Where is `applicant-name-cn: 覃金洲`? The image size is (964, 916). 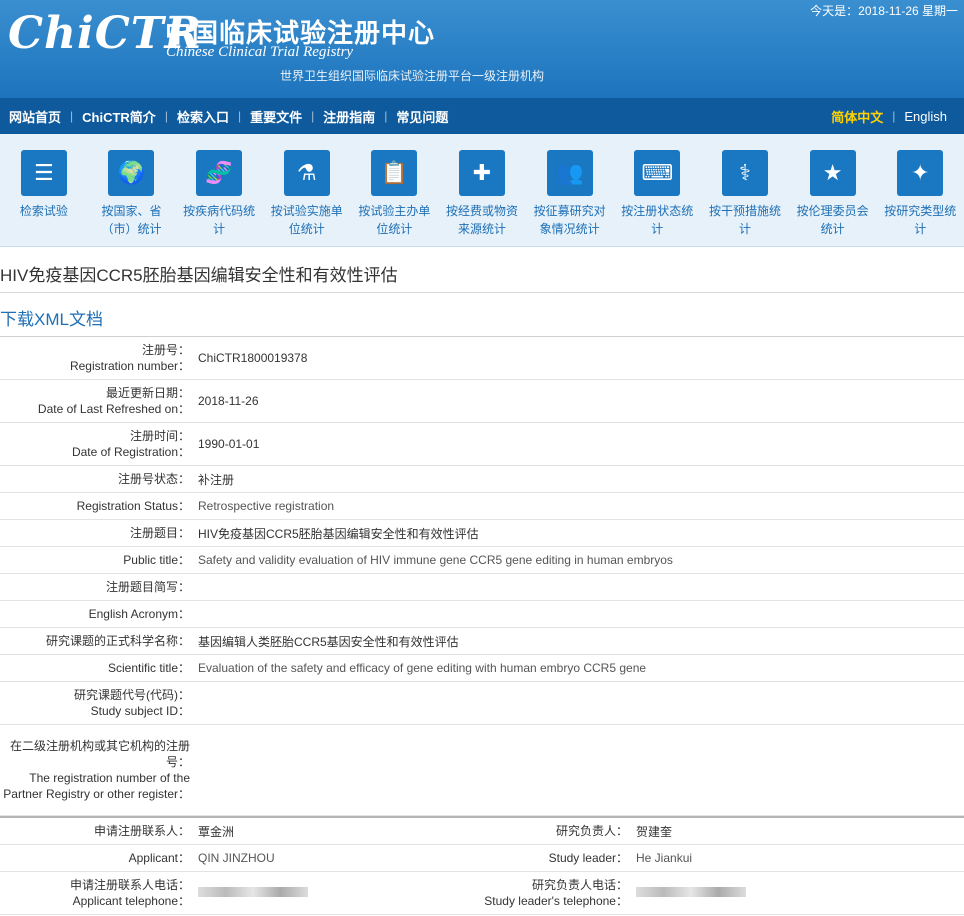
applicant-name-cn: 覃金洲 is located at coordinates (312, 831).